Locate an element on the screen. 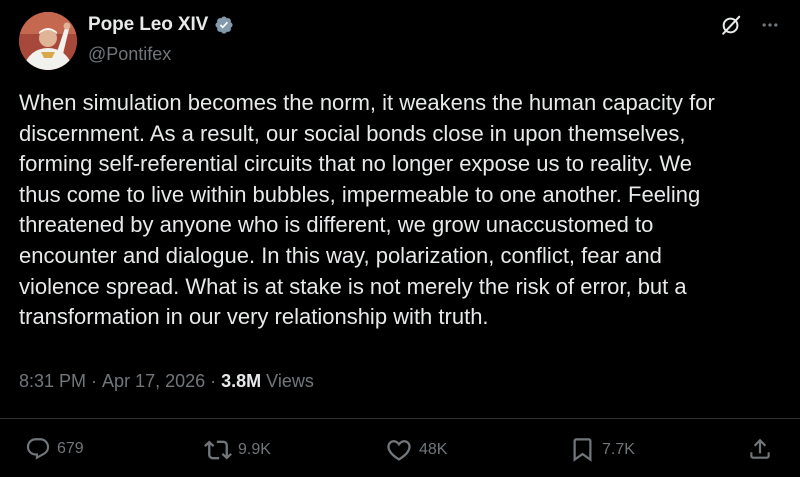 The image size is (800, 477). reply-count: 679 is located at coordinates (70, 448).